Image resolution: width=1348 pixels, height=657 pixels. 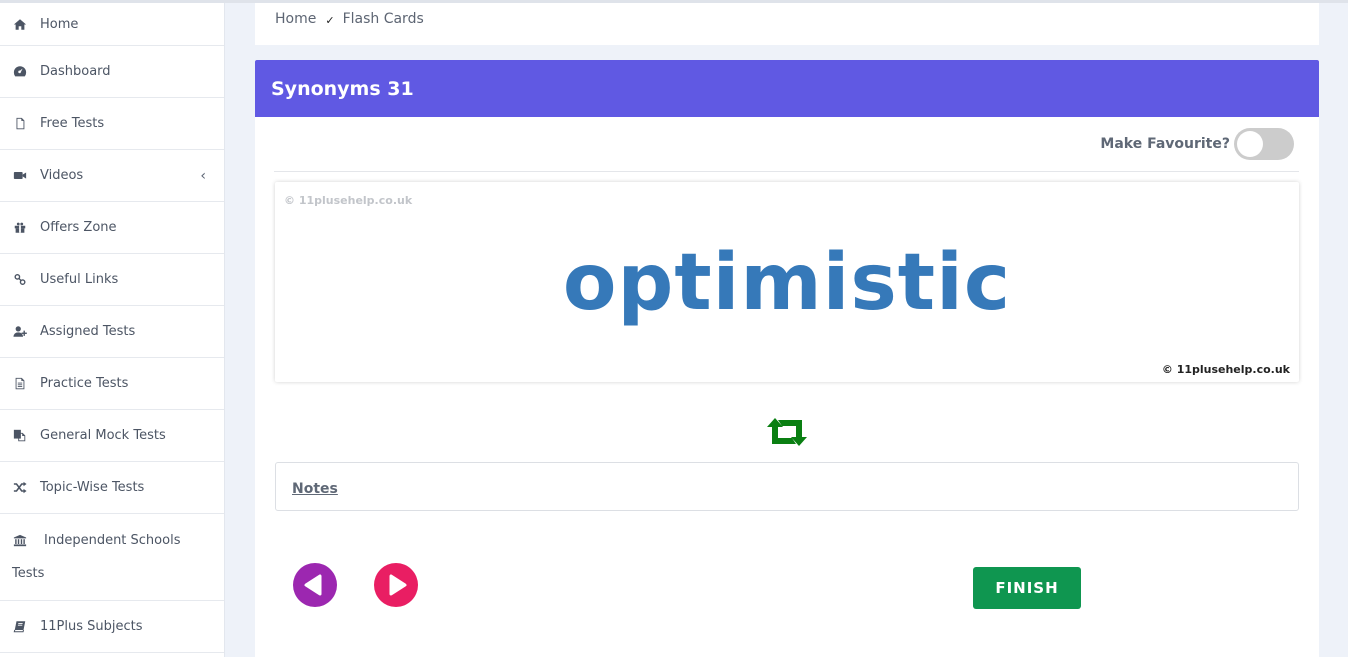 I want to click on sidebar-item-videos: Videos ‹, so click(x=112, y=176).